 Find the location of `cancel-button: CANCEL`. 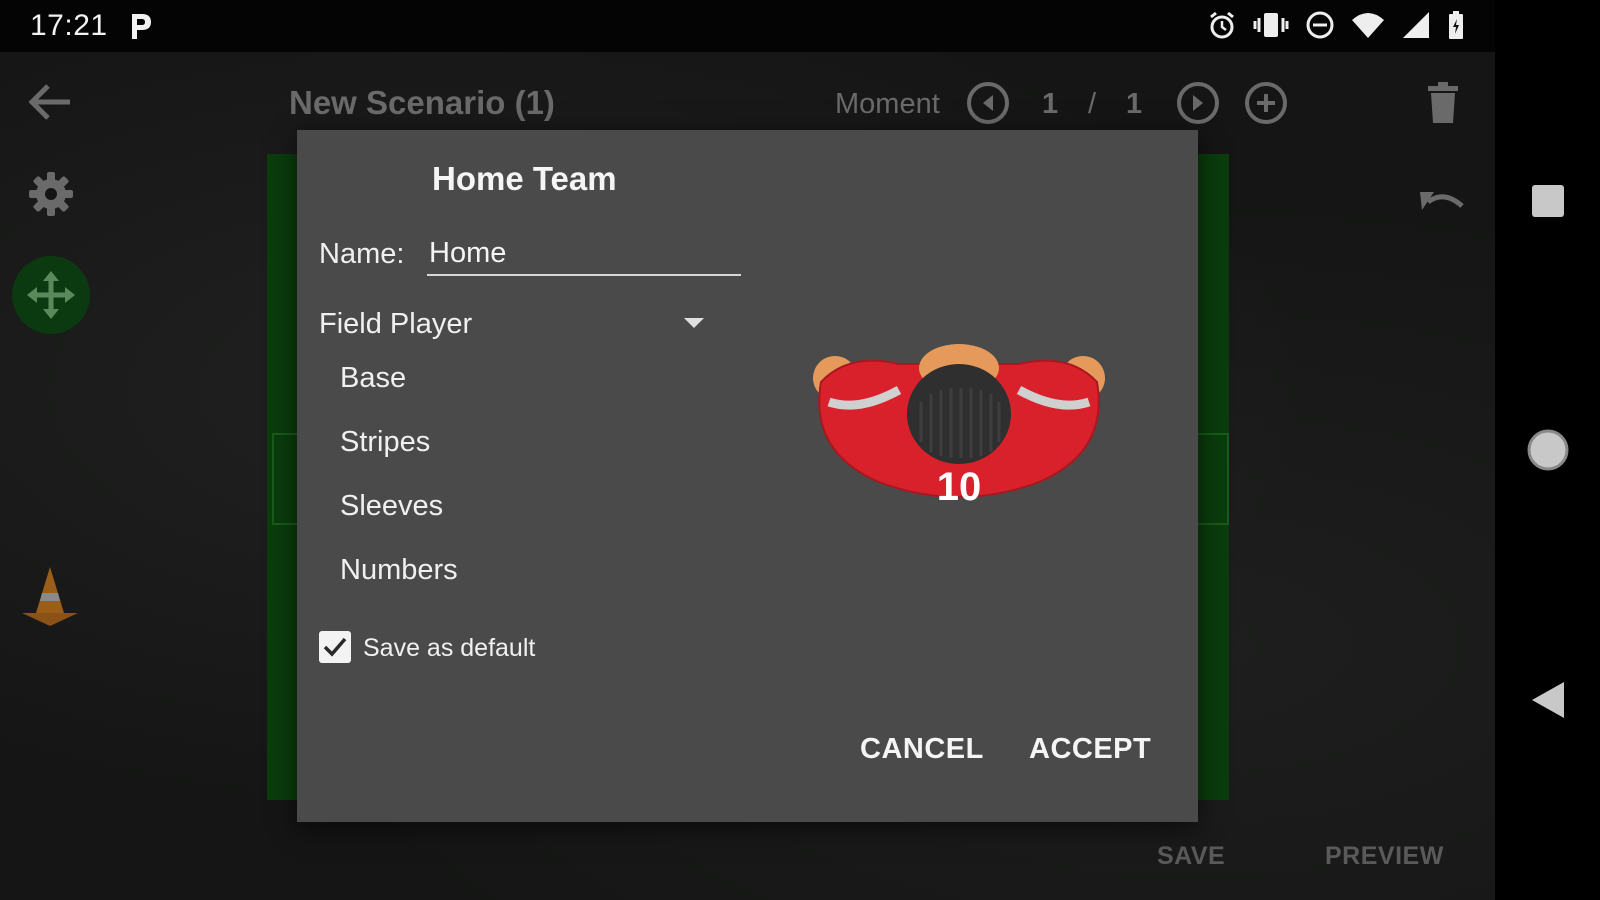

cancel-button: CANCEL is located at coordinates (922, 749).